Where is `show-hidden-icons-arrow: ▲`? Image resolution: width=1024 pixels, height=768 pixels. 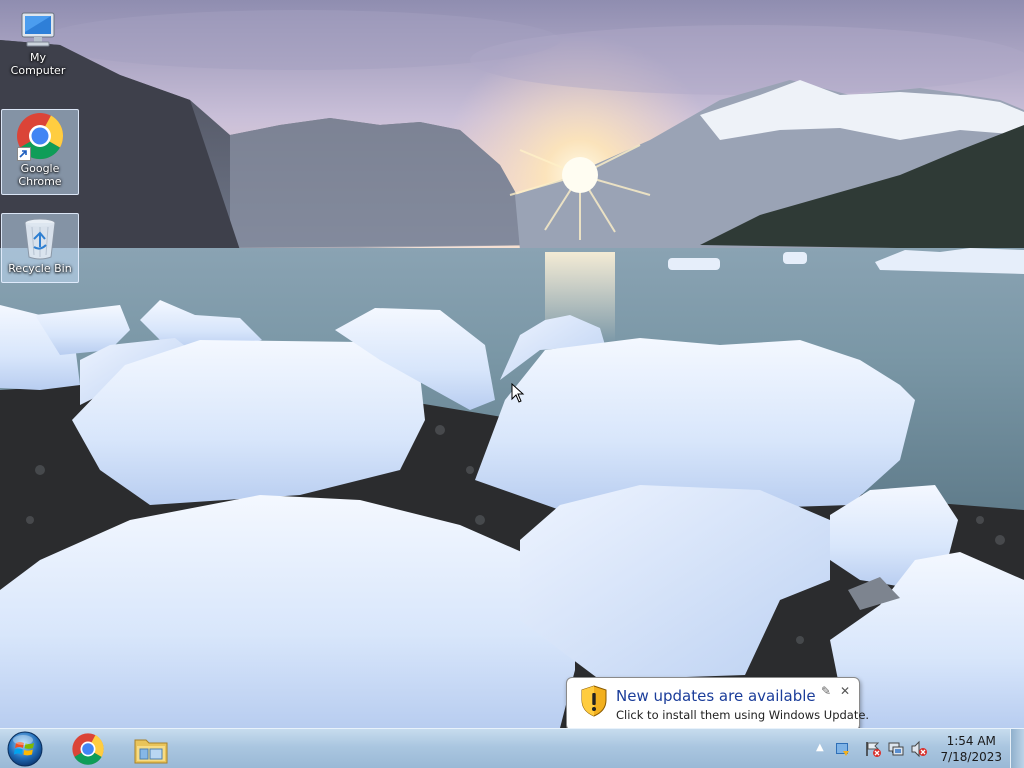
show-hidden-icons-arrow: ▲ is located at coordinates (825, 751).